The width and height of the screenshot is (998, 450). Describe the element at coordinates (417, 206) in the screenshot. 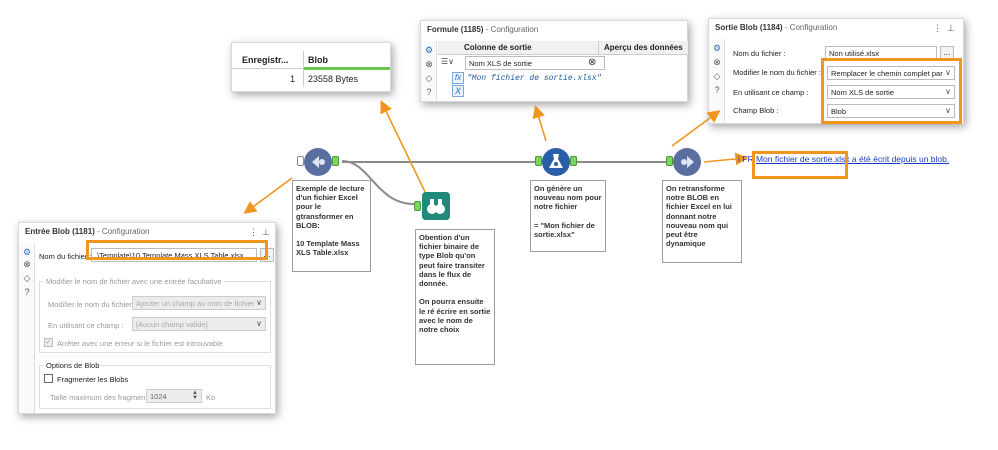

I see `browse-input-anchor` at that location.